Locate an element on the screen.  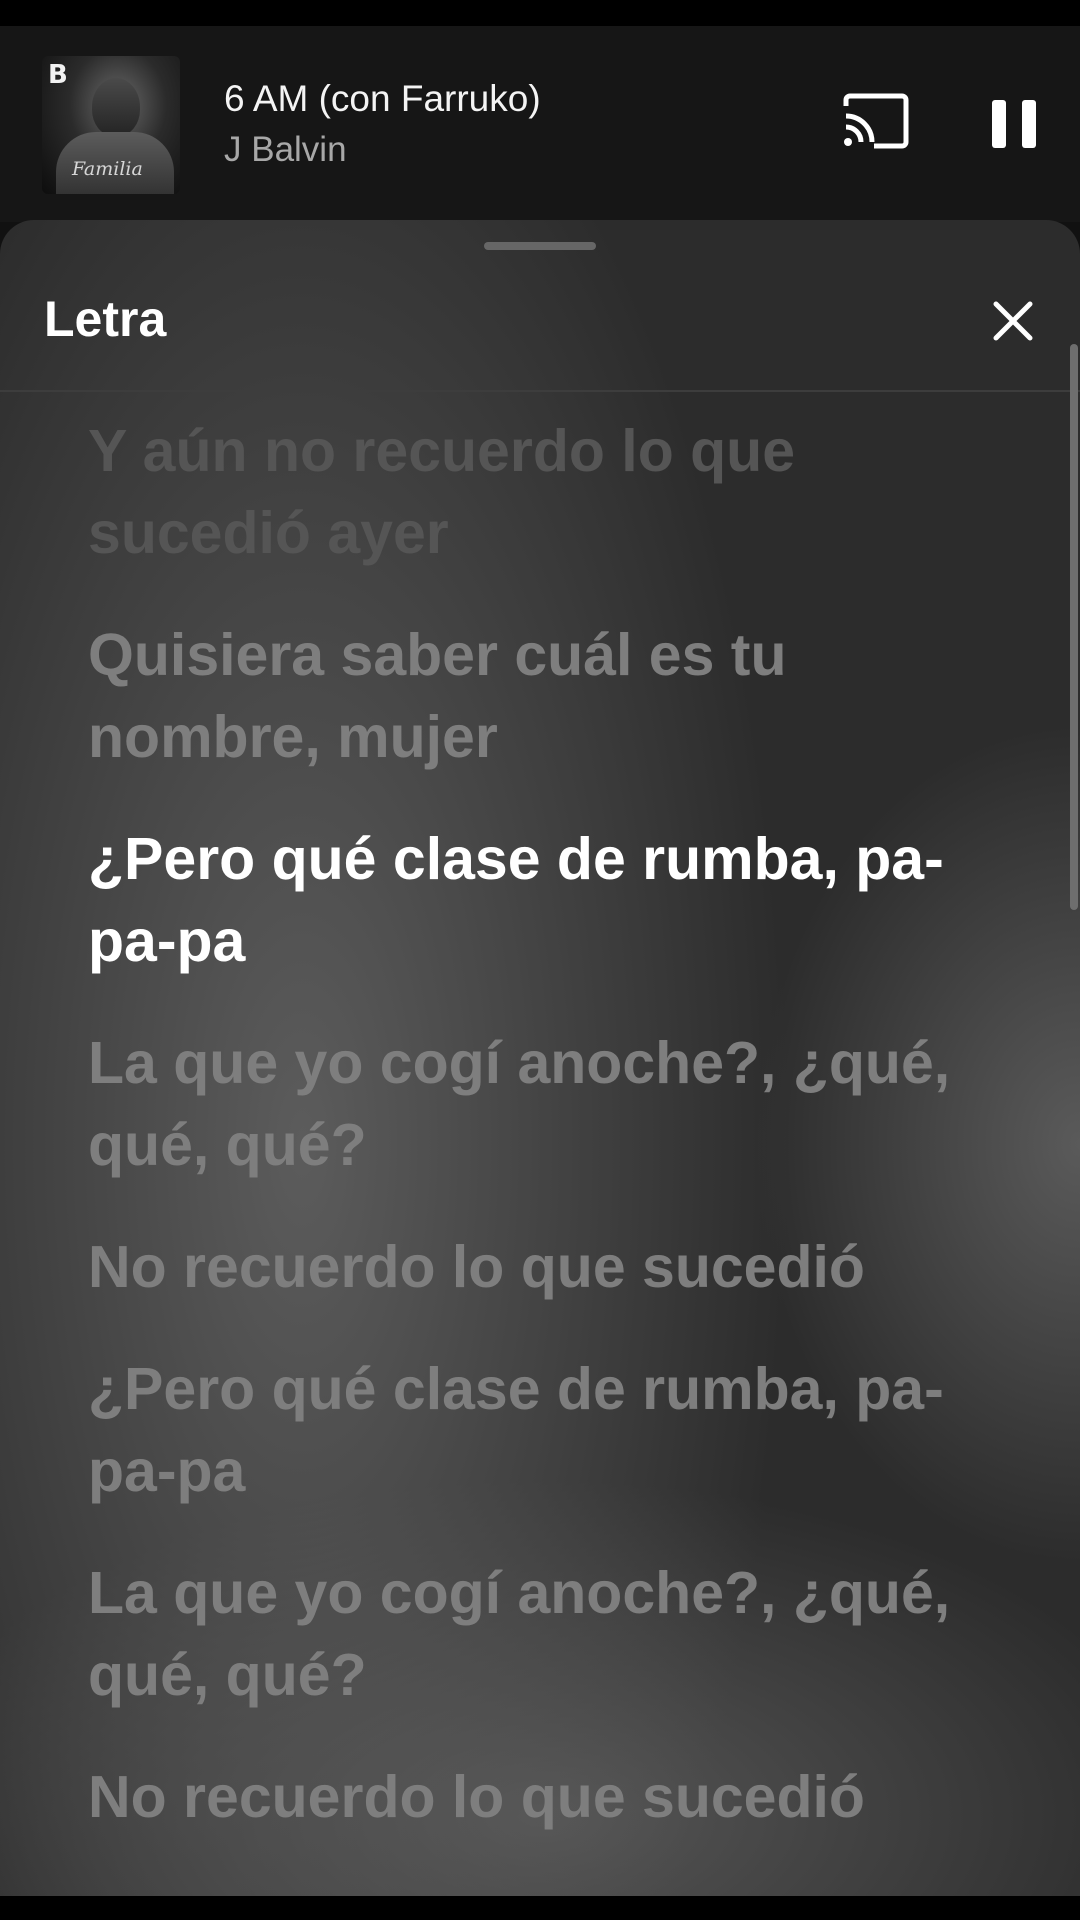
navigation-bar is located at coordinates (540, 1908).